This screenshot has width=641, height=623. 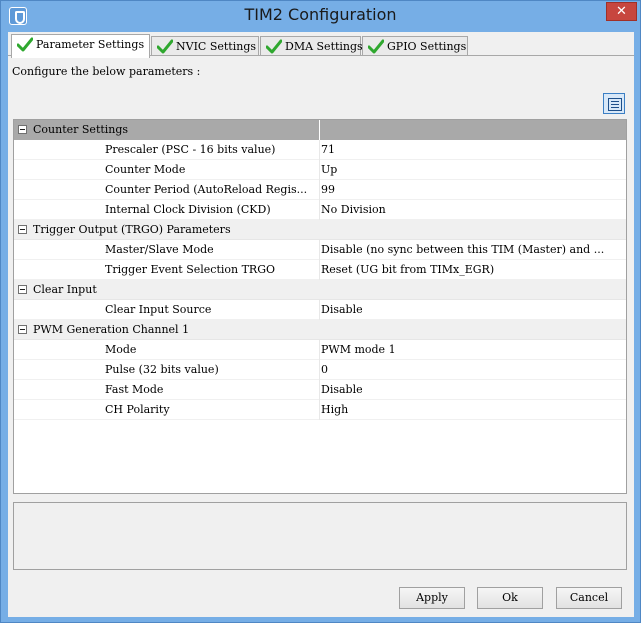 I want to click on window-title: TIM2 Configuration, so click(x=320, y=14).